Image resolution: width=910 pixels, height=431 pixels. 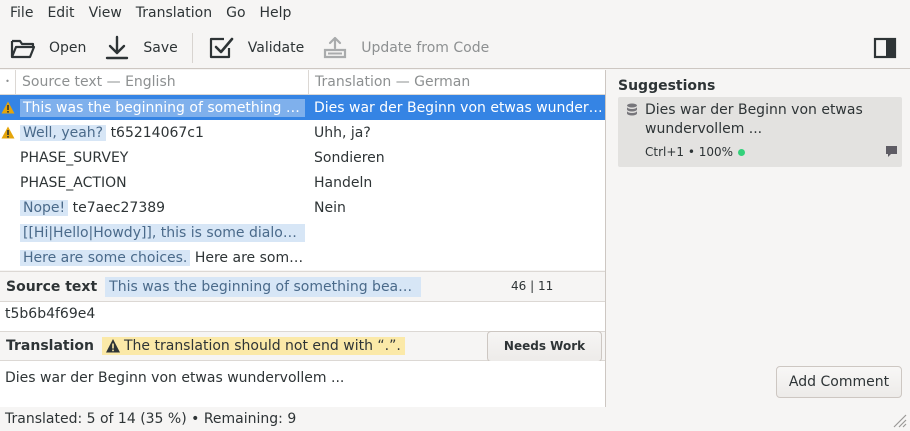 What do you see at coordinates (157, 132) in the screenshot?
I see `row-id: t65214067c1` at bounding box center [157, 132].